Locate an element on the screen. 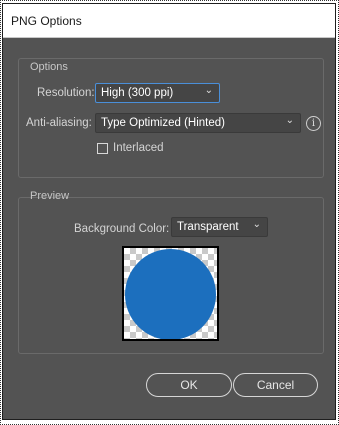 This screenshot has height=425, width=339. preview-swatch is located at coordinates (170, 293).